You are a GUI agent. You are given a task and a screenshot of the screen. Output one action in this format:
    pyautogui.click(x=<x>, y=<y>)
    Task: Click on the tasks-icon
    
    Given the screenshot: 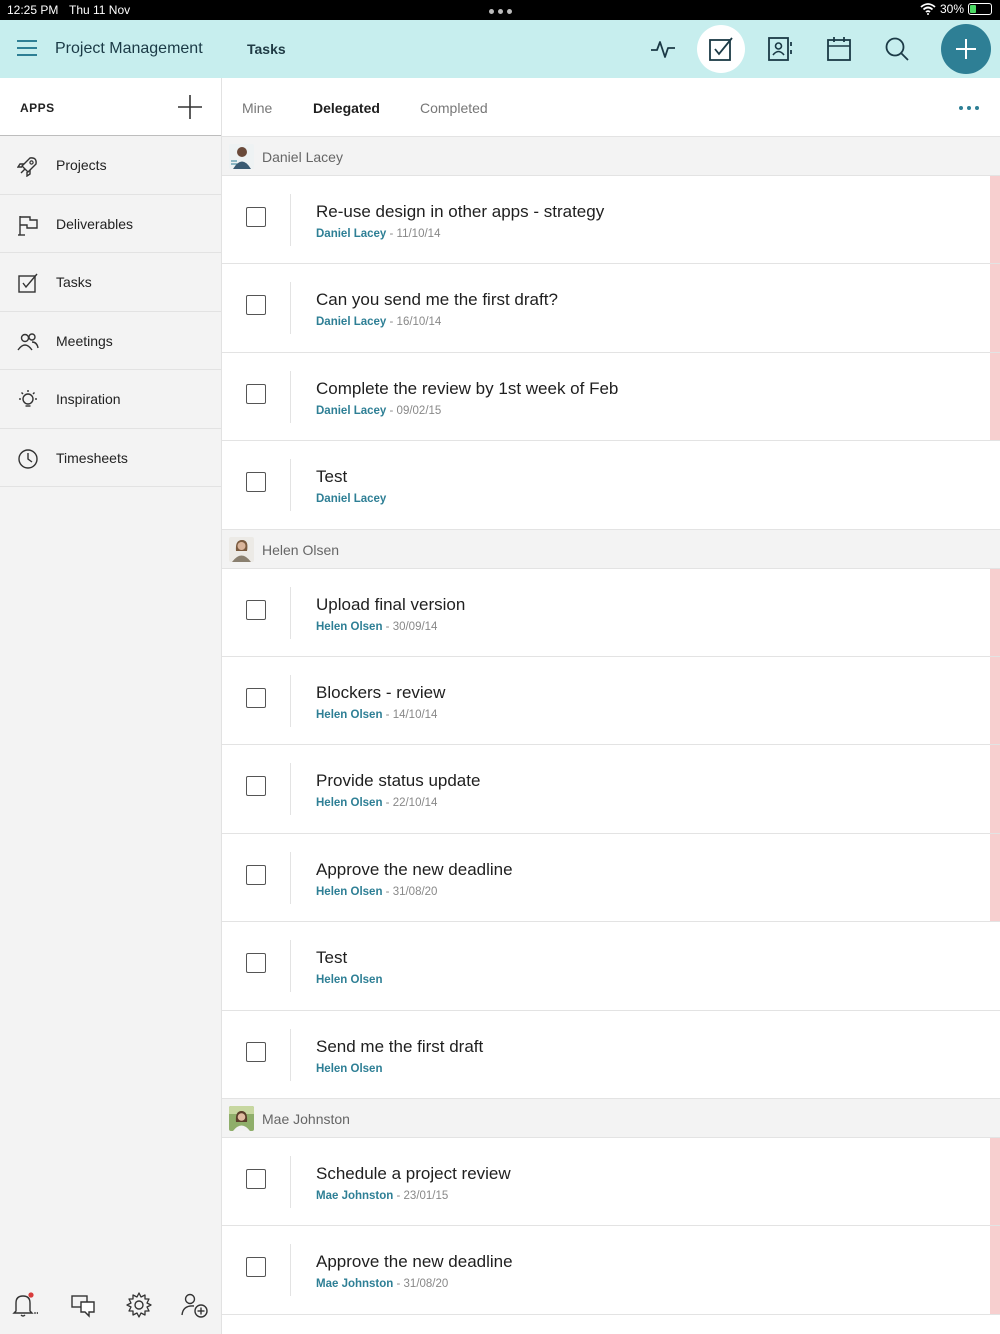 What is the action you would take?
    pyautogui.click(x=721, y=49)
    